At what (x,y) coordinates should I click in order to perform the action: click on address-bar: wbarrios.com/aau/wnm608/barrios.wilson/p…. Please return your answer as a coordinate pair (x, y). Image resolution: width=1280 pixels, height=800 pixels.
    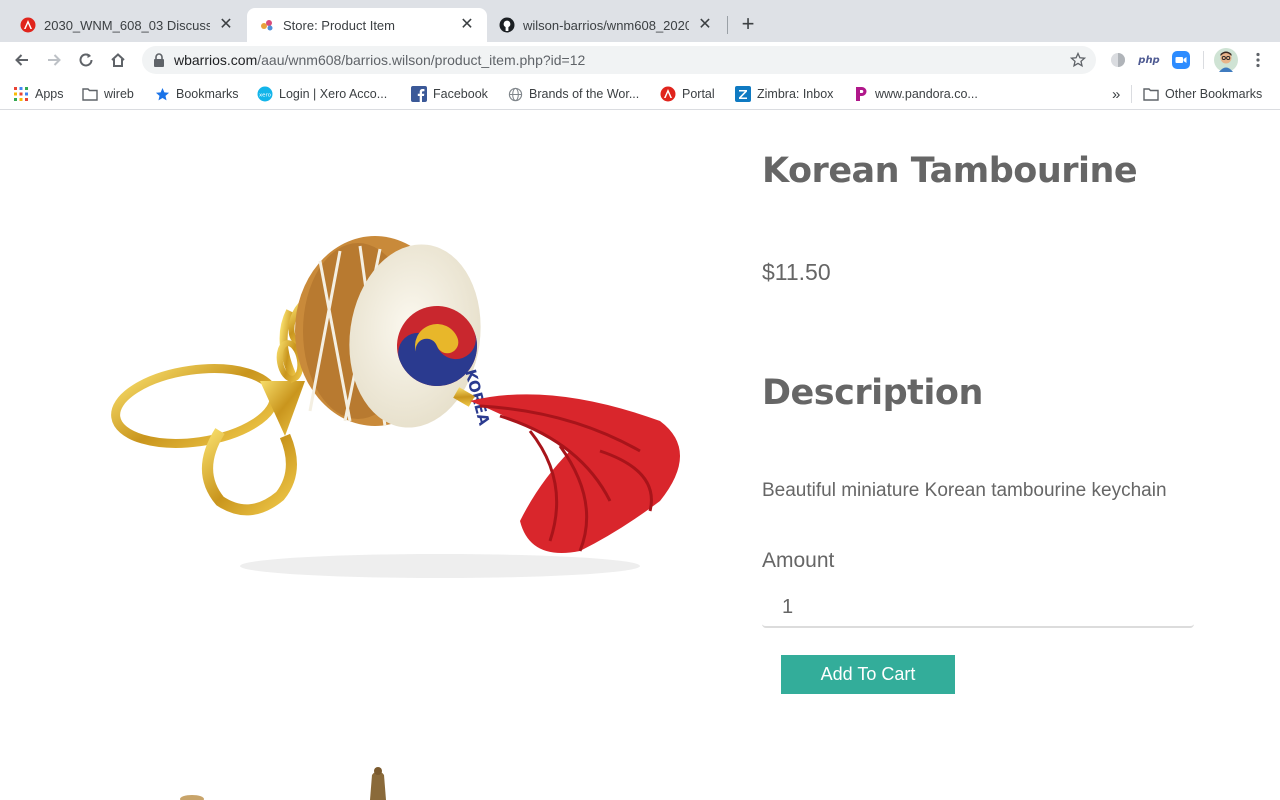
    Looking at the image, I should click on (619, 60).